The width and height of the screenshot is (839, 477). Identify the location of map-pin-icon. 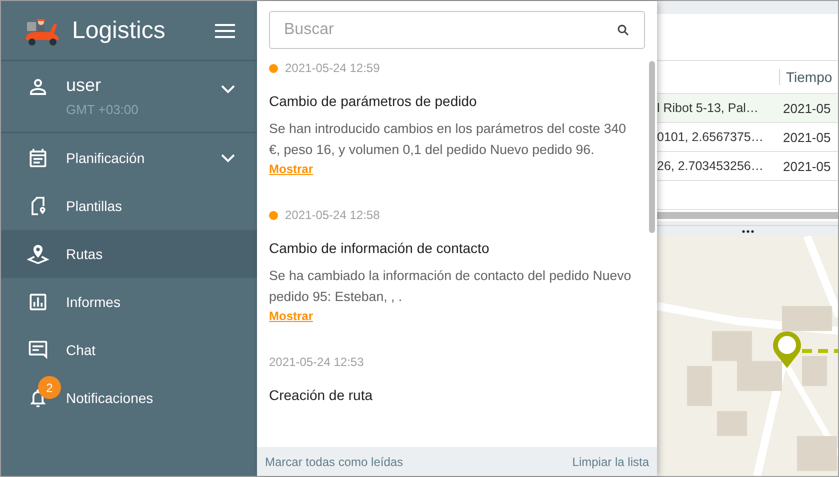
(38, 254).